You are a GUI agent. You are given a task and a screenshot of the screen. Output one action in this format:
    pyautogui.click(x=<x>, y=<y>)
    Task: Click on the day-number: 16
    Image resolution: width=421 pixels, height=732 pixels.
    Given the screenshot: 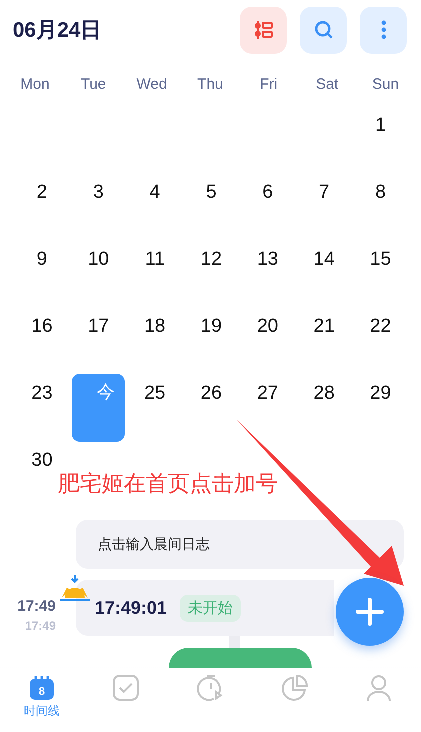 What is the action you would take?
    pyautogui.click(x=42, y=327)
    